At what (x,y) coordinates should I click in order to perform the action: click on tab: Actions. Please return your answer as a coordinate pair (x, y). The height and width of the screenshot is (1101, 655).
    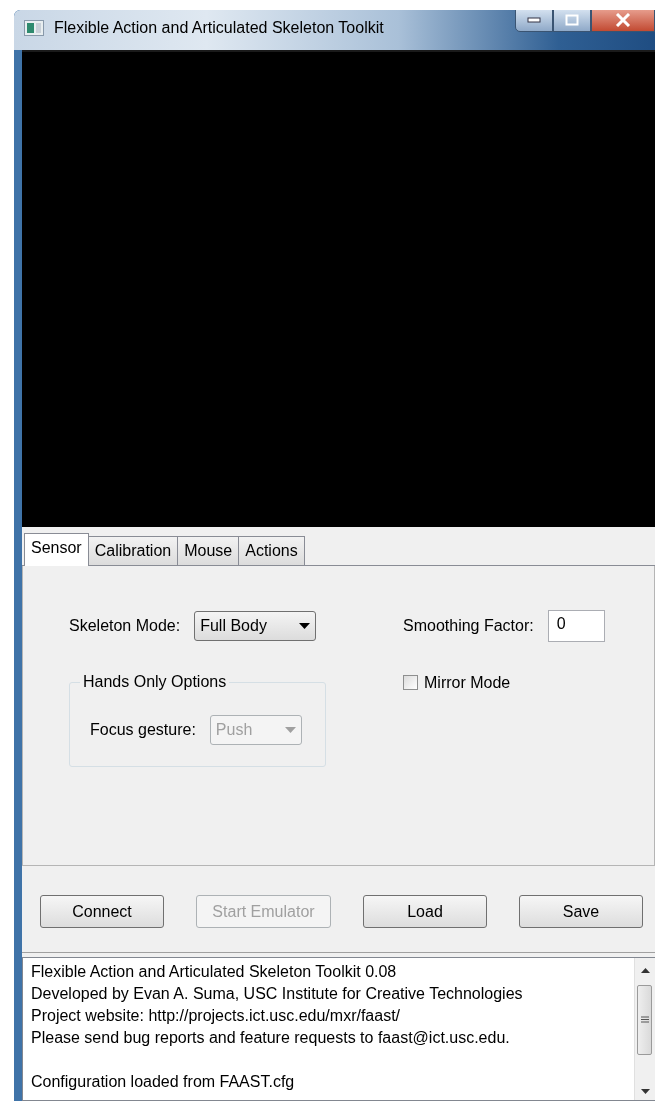
    Looking at the image, I should click on (271, 550).